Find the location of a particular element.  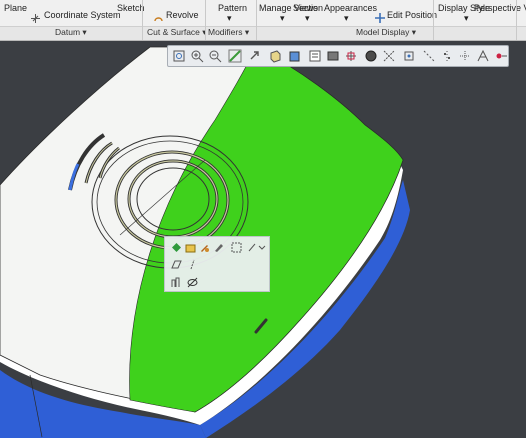

hide-icon is located at coordinates (176, 247).